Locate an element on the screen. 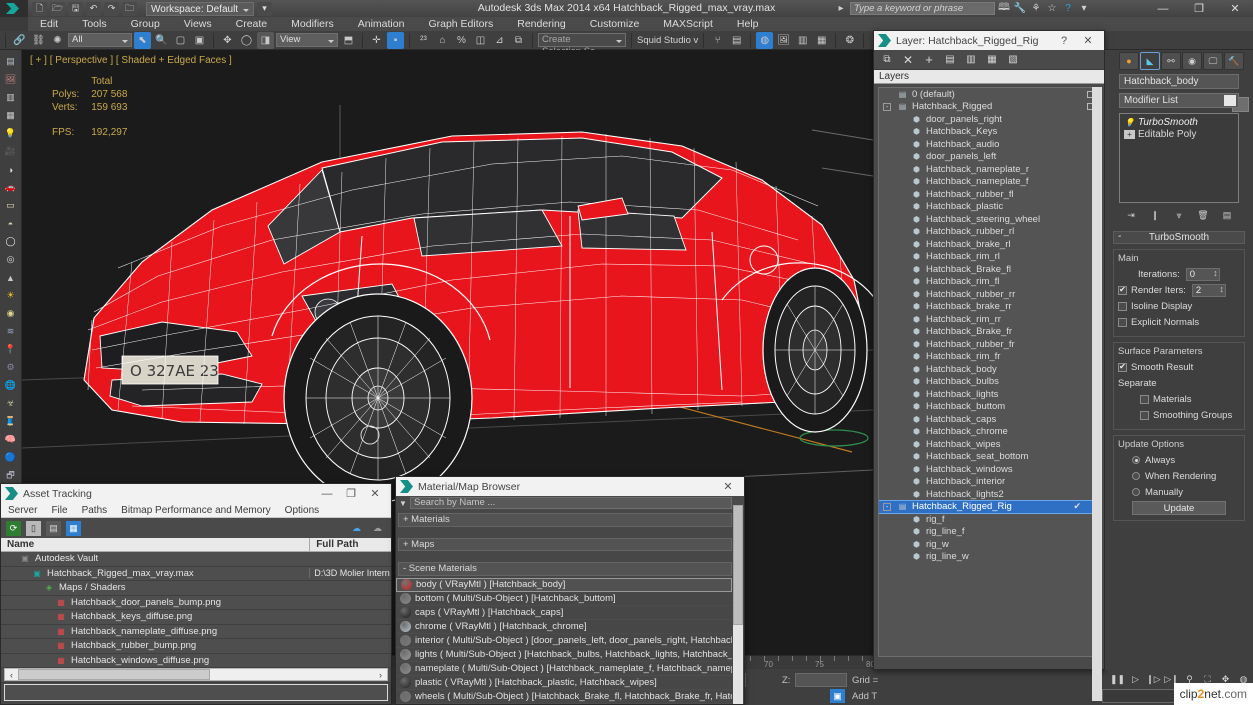 The image size is (1253, 705). layer-row: ⬢ Hatchback_Brake_fr is located at coordinates (989, 332).